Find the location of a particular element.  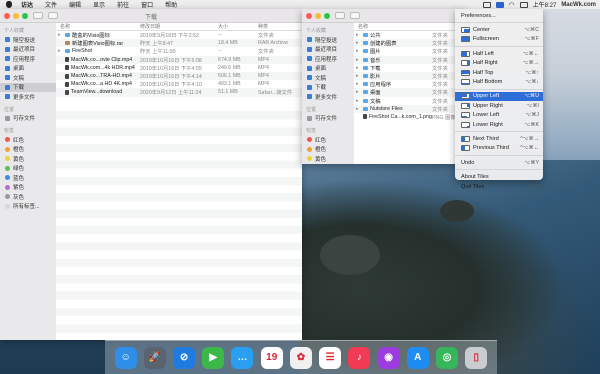

menu-item-upper-left: Upper Left ⌥⌘U is located at coordinates (499, 96).